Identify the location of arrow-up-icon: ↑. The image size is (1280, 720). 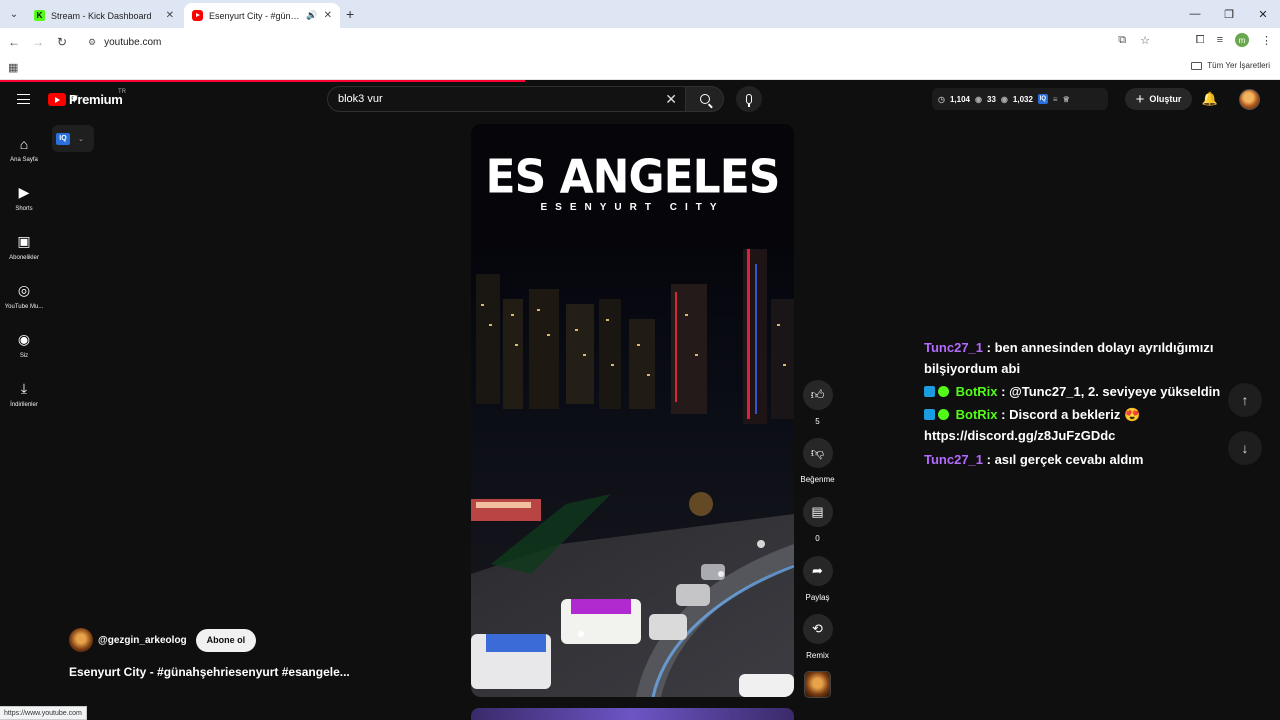
(1245, 400).